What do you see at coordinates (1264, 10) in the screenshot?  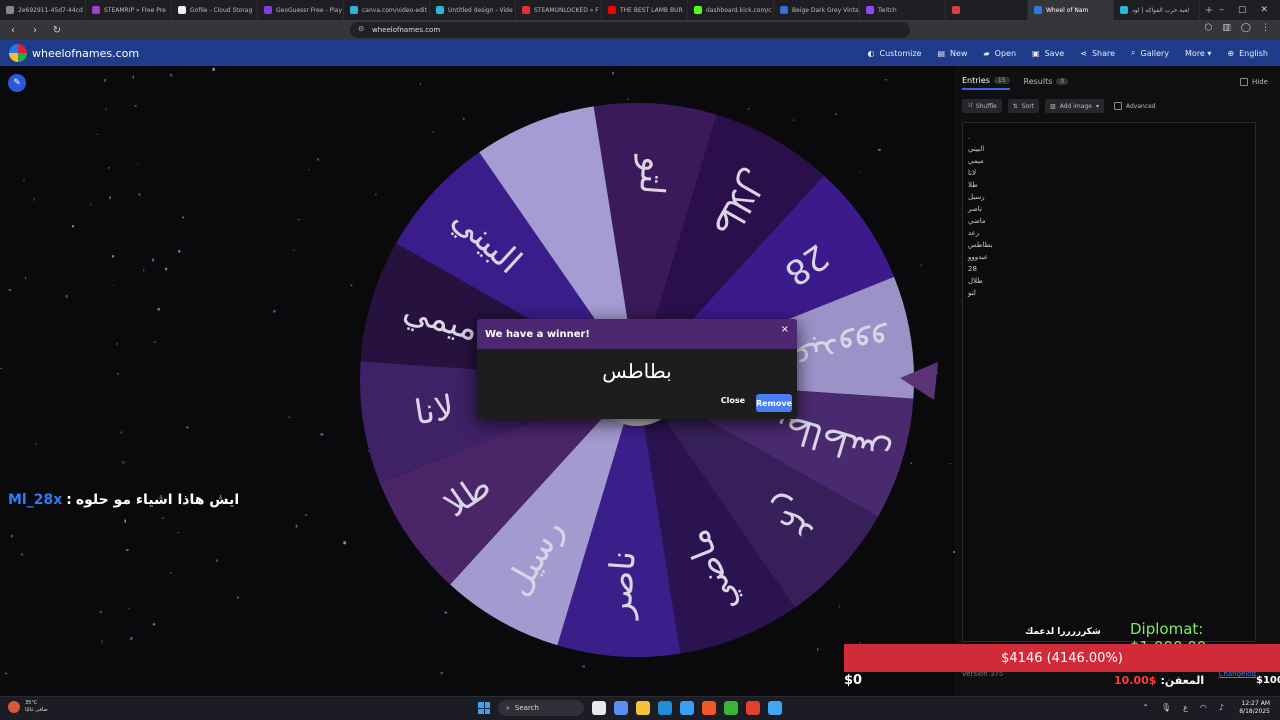 I see `close-window-icon: ✕` at bounding box center [1264, 10].